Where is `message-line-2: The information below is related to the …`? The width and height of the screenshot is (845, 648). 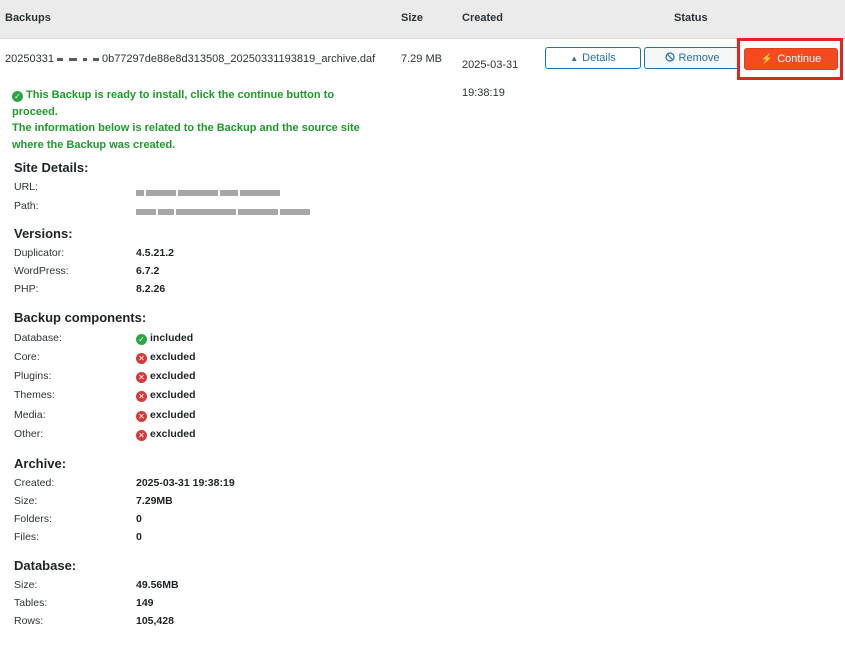 message-line-2: The information below is related to the … is located at coordinates (186, 128).